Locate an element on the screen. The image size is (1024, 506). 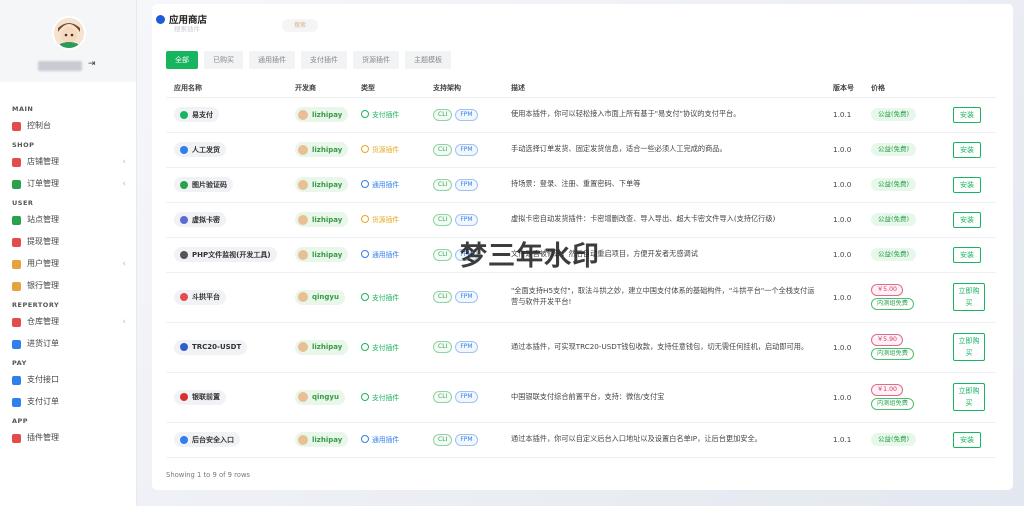
watermark-text: 梦三年水印 is located at coordinates (530, 256).